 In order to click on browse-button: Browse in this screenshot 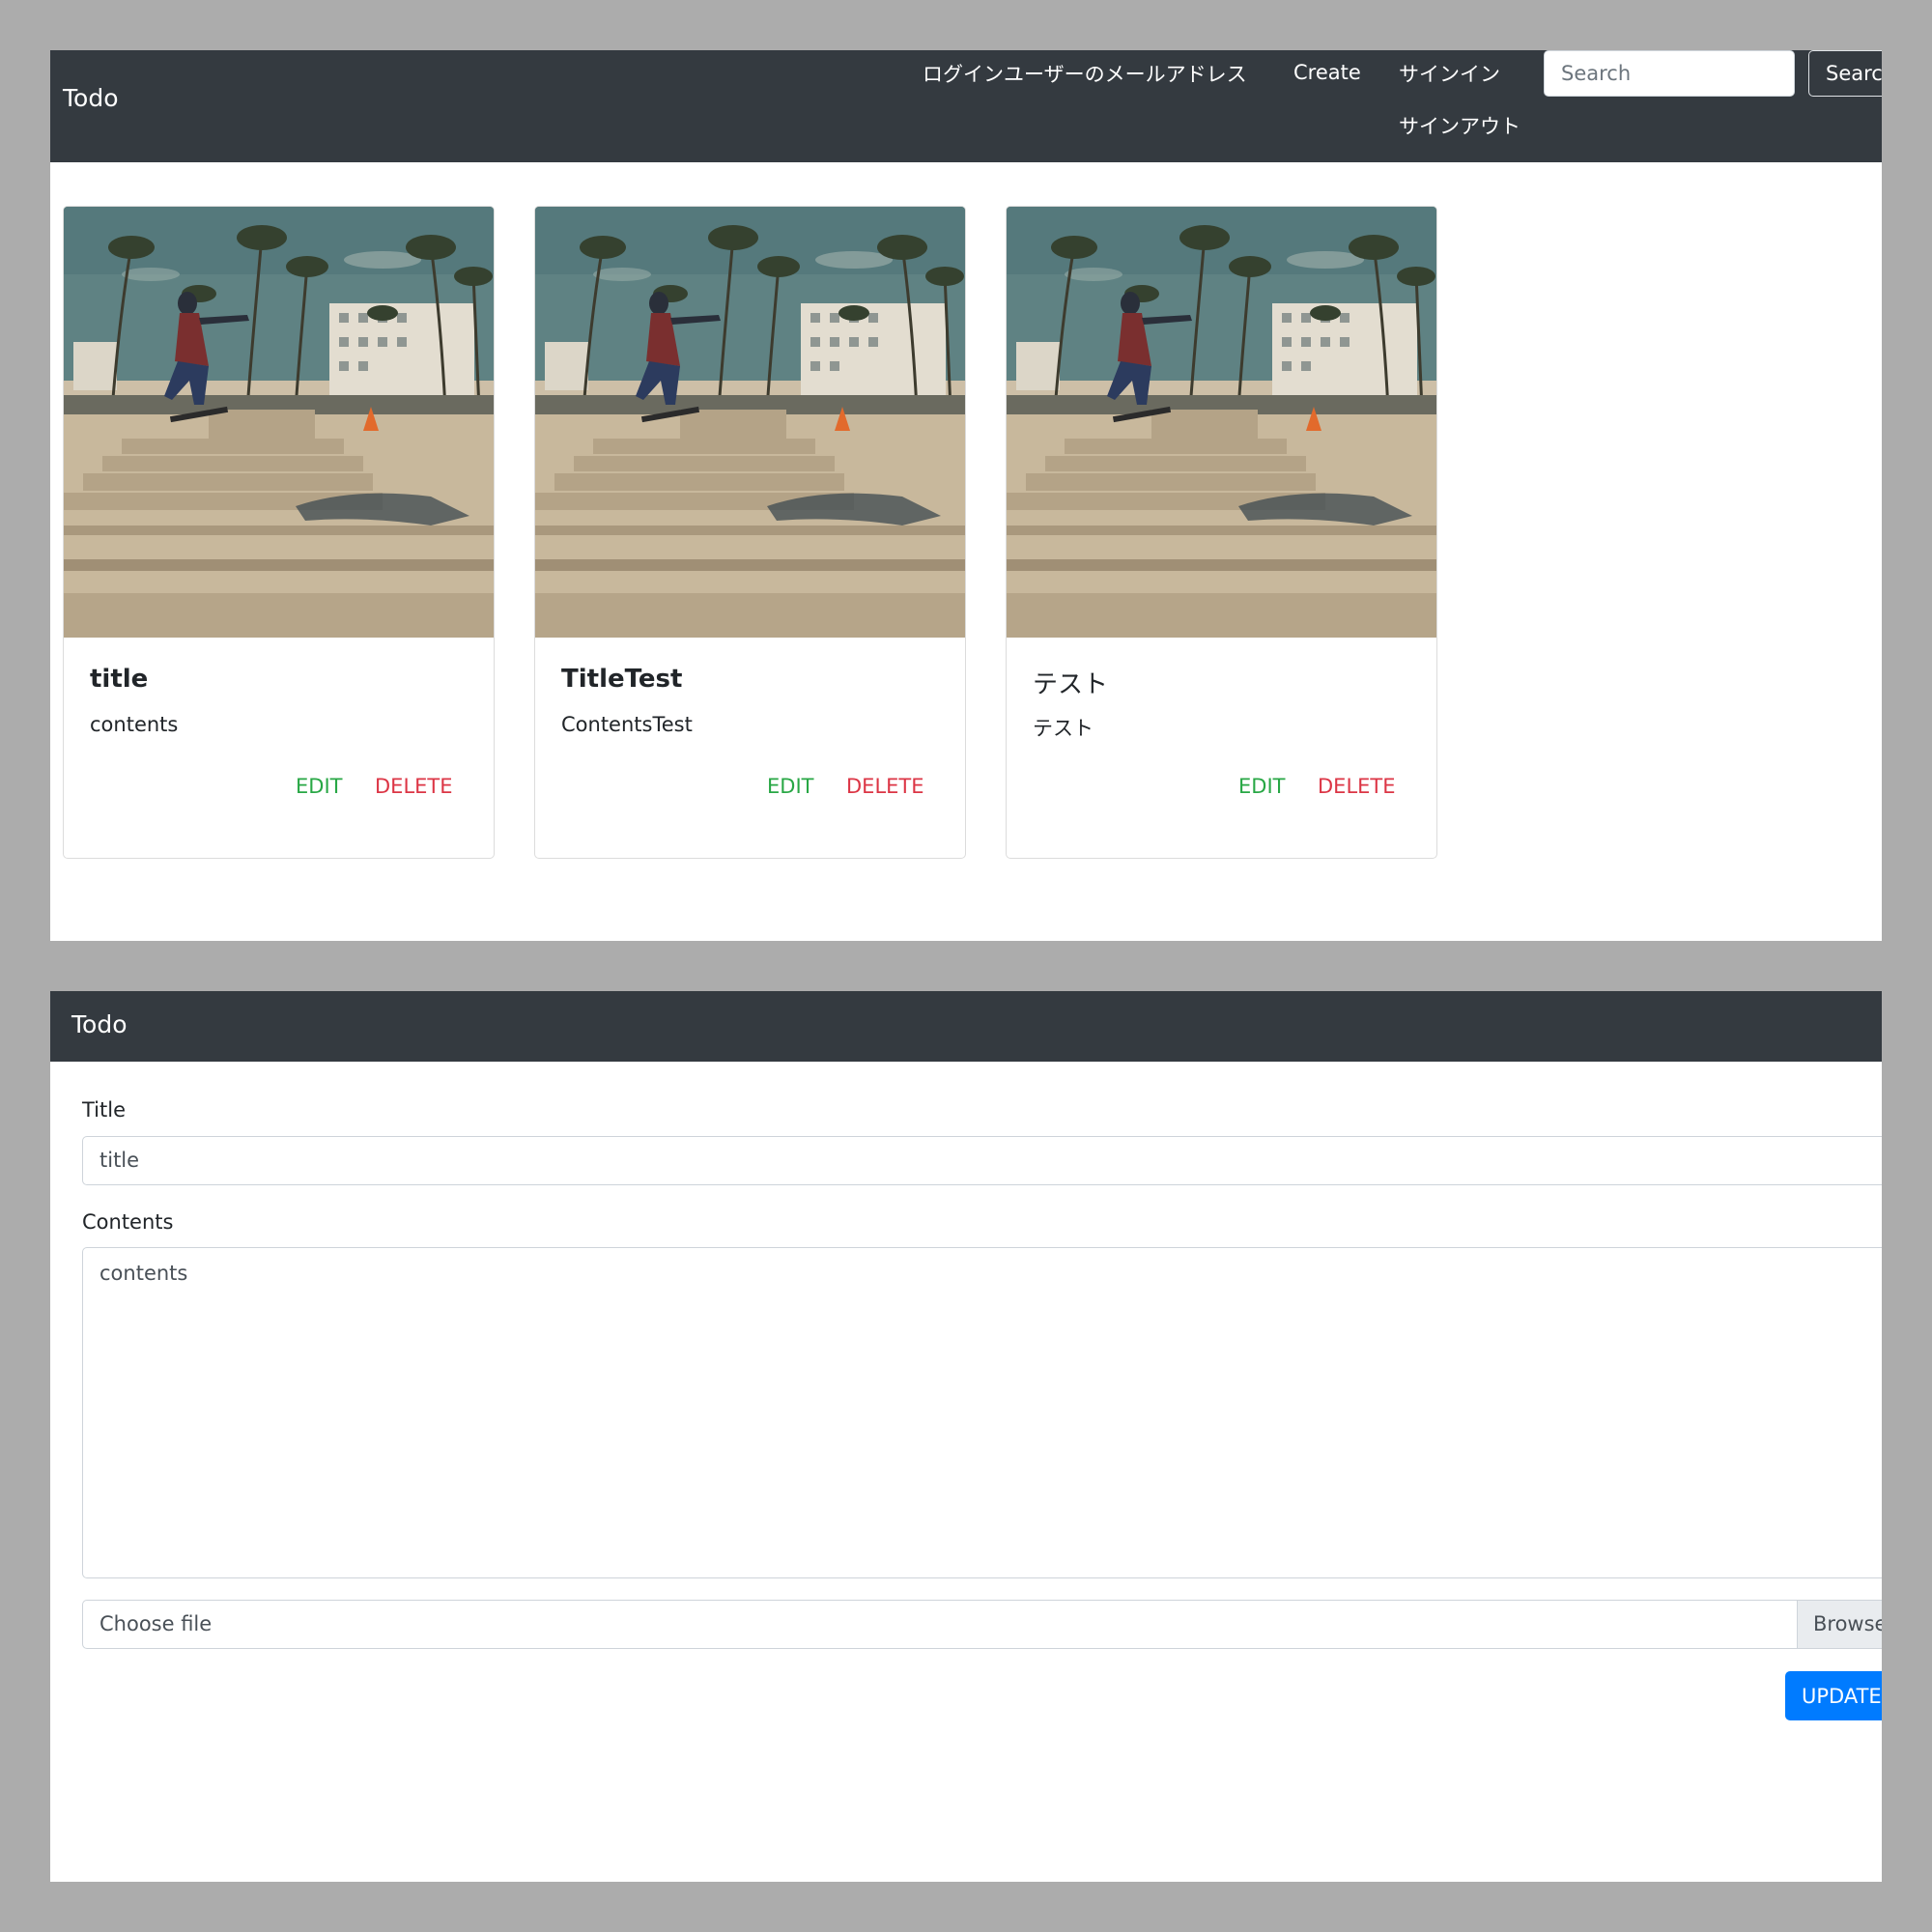, I will do `click(1839, 1624)`.